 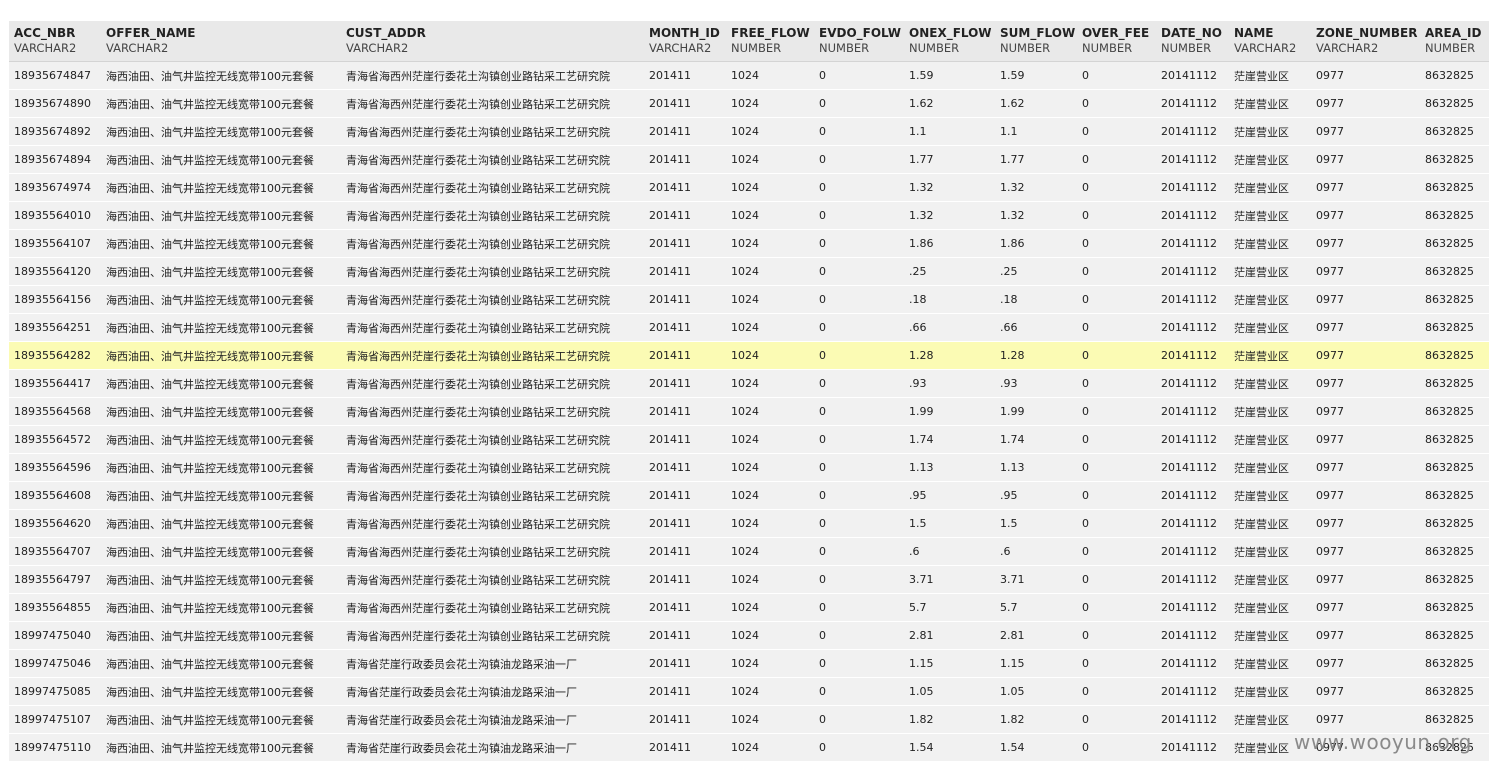 I want to click on cell-acc-nbr: 18935564568, so click(x=55, y=411).